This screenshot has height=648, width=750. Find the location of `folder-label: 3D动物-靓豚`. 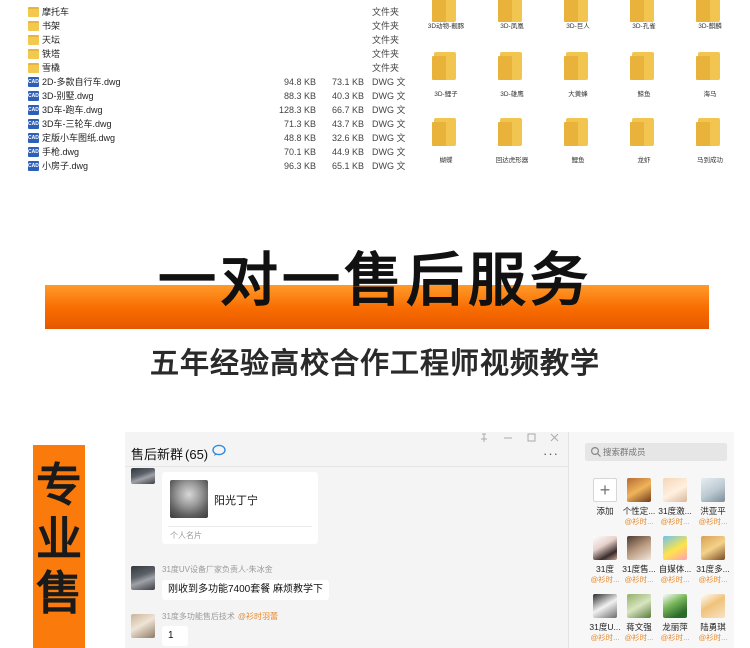

folder-label: 3D动物-靓豚 is located at coordinates (446, 26).